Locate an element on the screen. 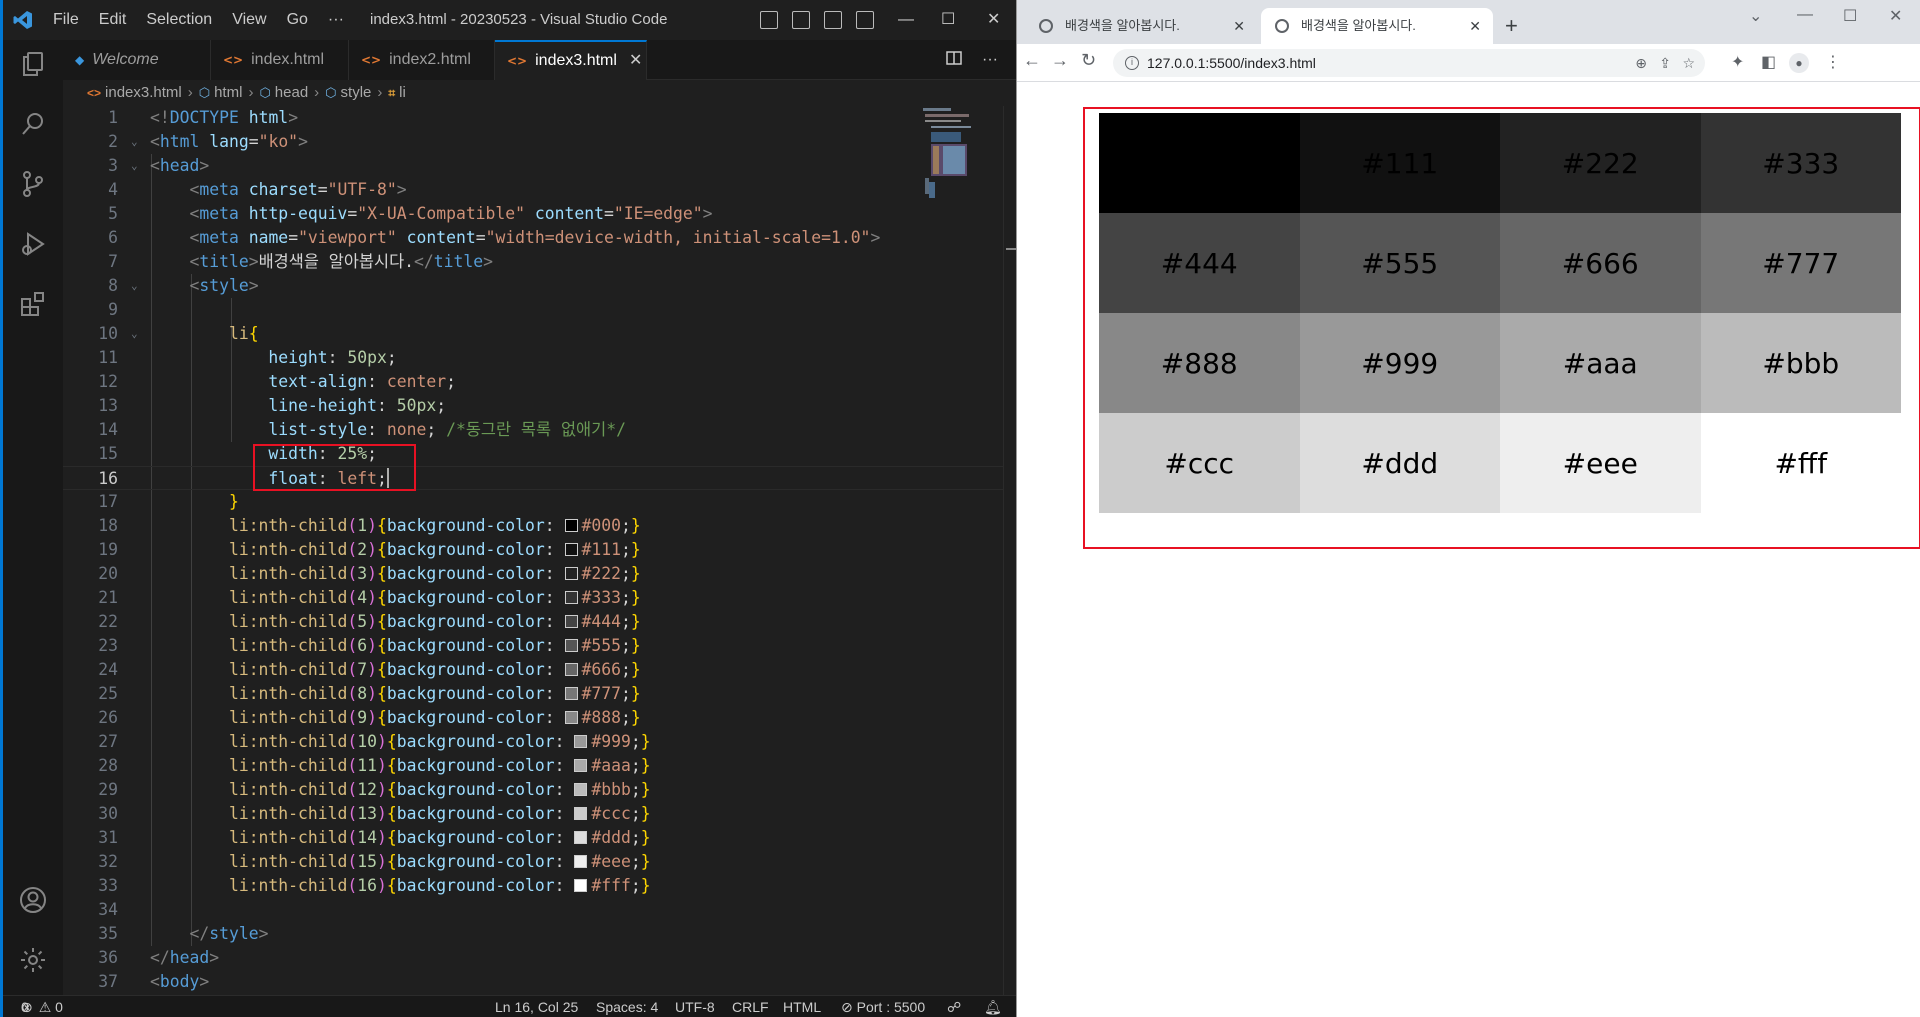  split-editor-icon is located at coordinates (954, 60).